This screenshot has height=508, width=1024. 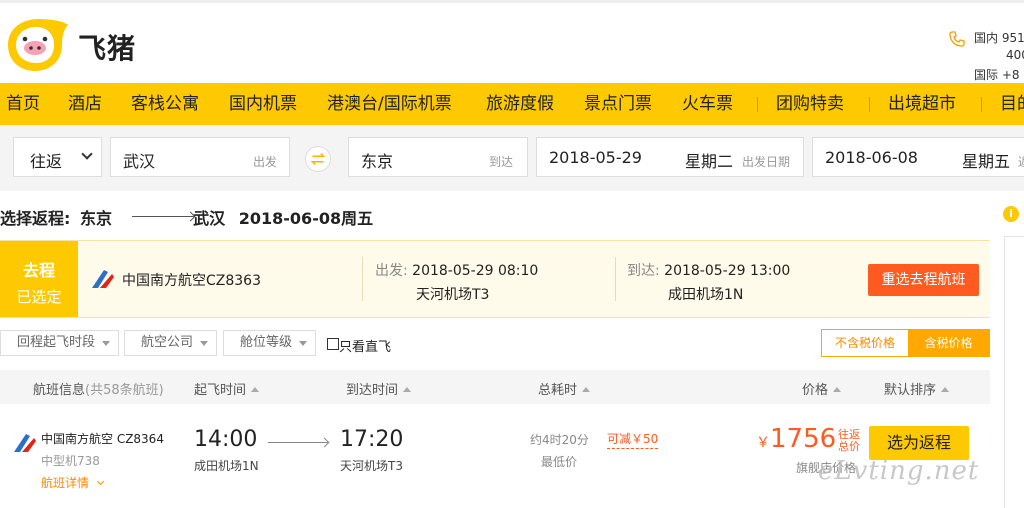 What do you see at coordinates (59, 390) in the screenshot?
I see `col-flight-info-label: 航班信息` at bounding box center [59, 390].